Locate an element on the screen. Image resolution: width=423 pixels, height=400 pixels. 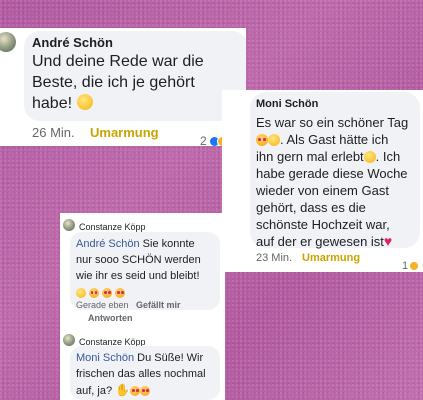
reply-line: auf, ja? ✋ is located at coordinates (147, 390).